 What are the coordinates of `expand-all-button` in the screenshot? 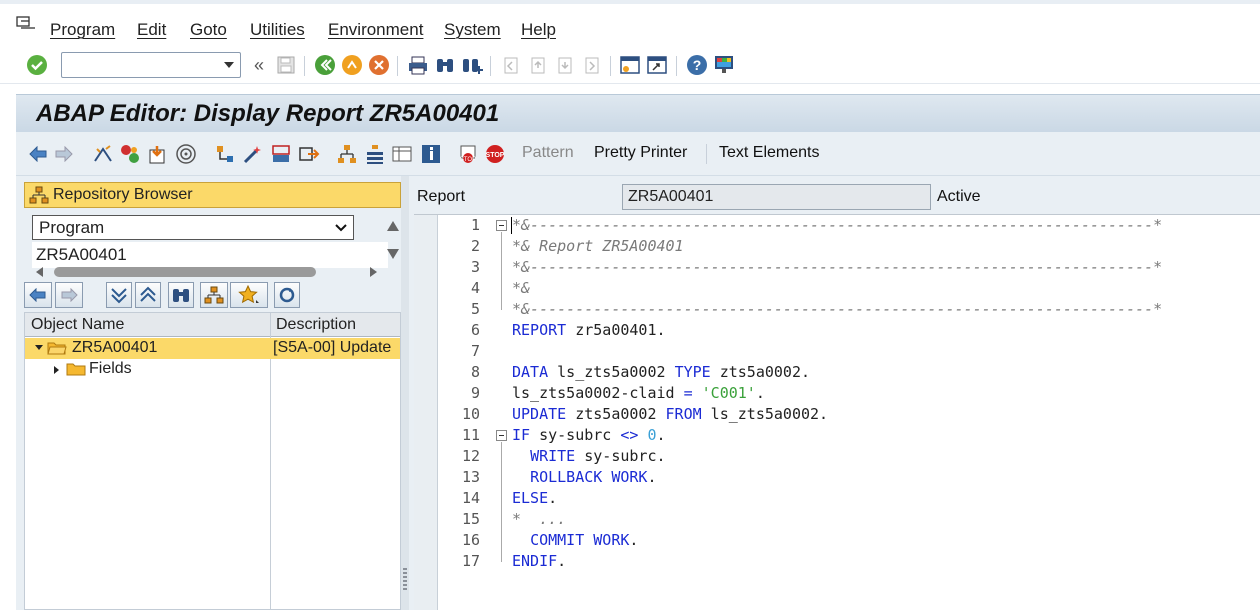 It's located at (119, 295).